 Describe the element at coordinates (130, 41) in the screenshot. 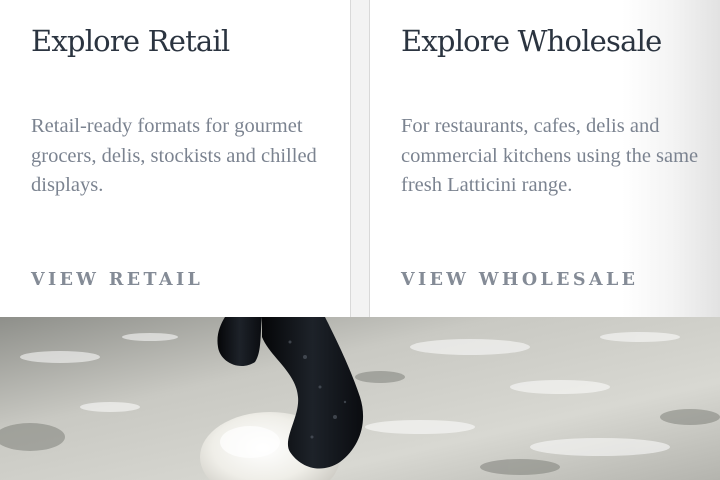

I see `retail-card-title: Explore Retail` at that location.